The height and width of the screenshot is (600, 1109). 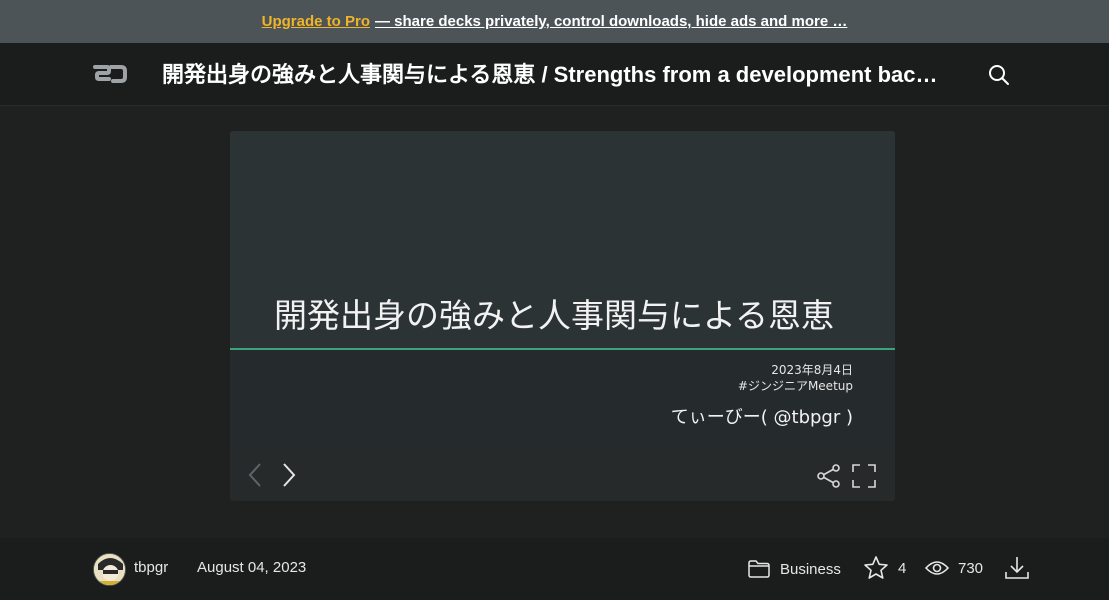 I want to click on download-icon, so click(x=1017, y=568).